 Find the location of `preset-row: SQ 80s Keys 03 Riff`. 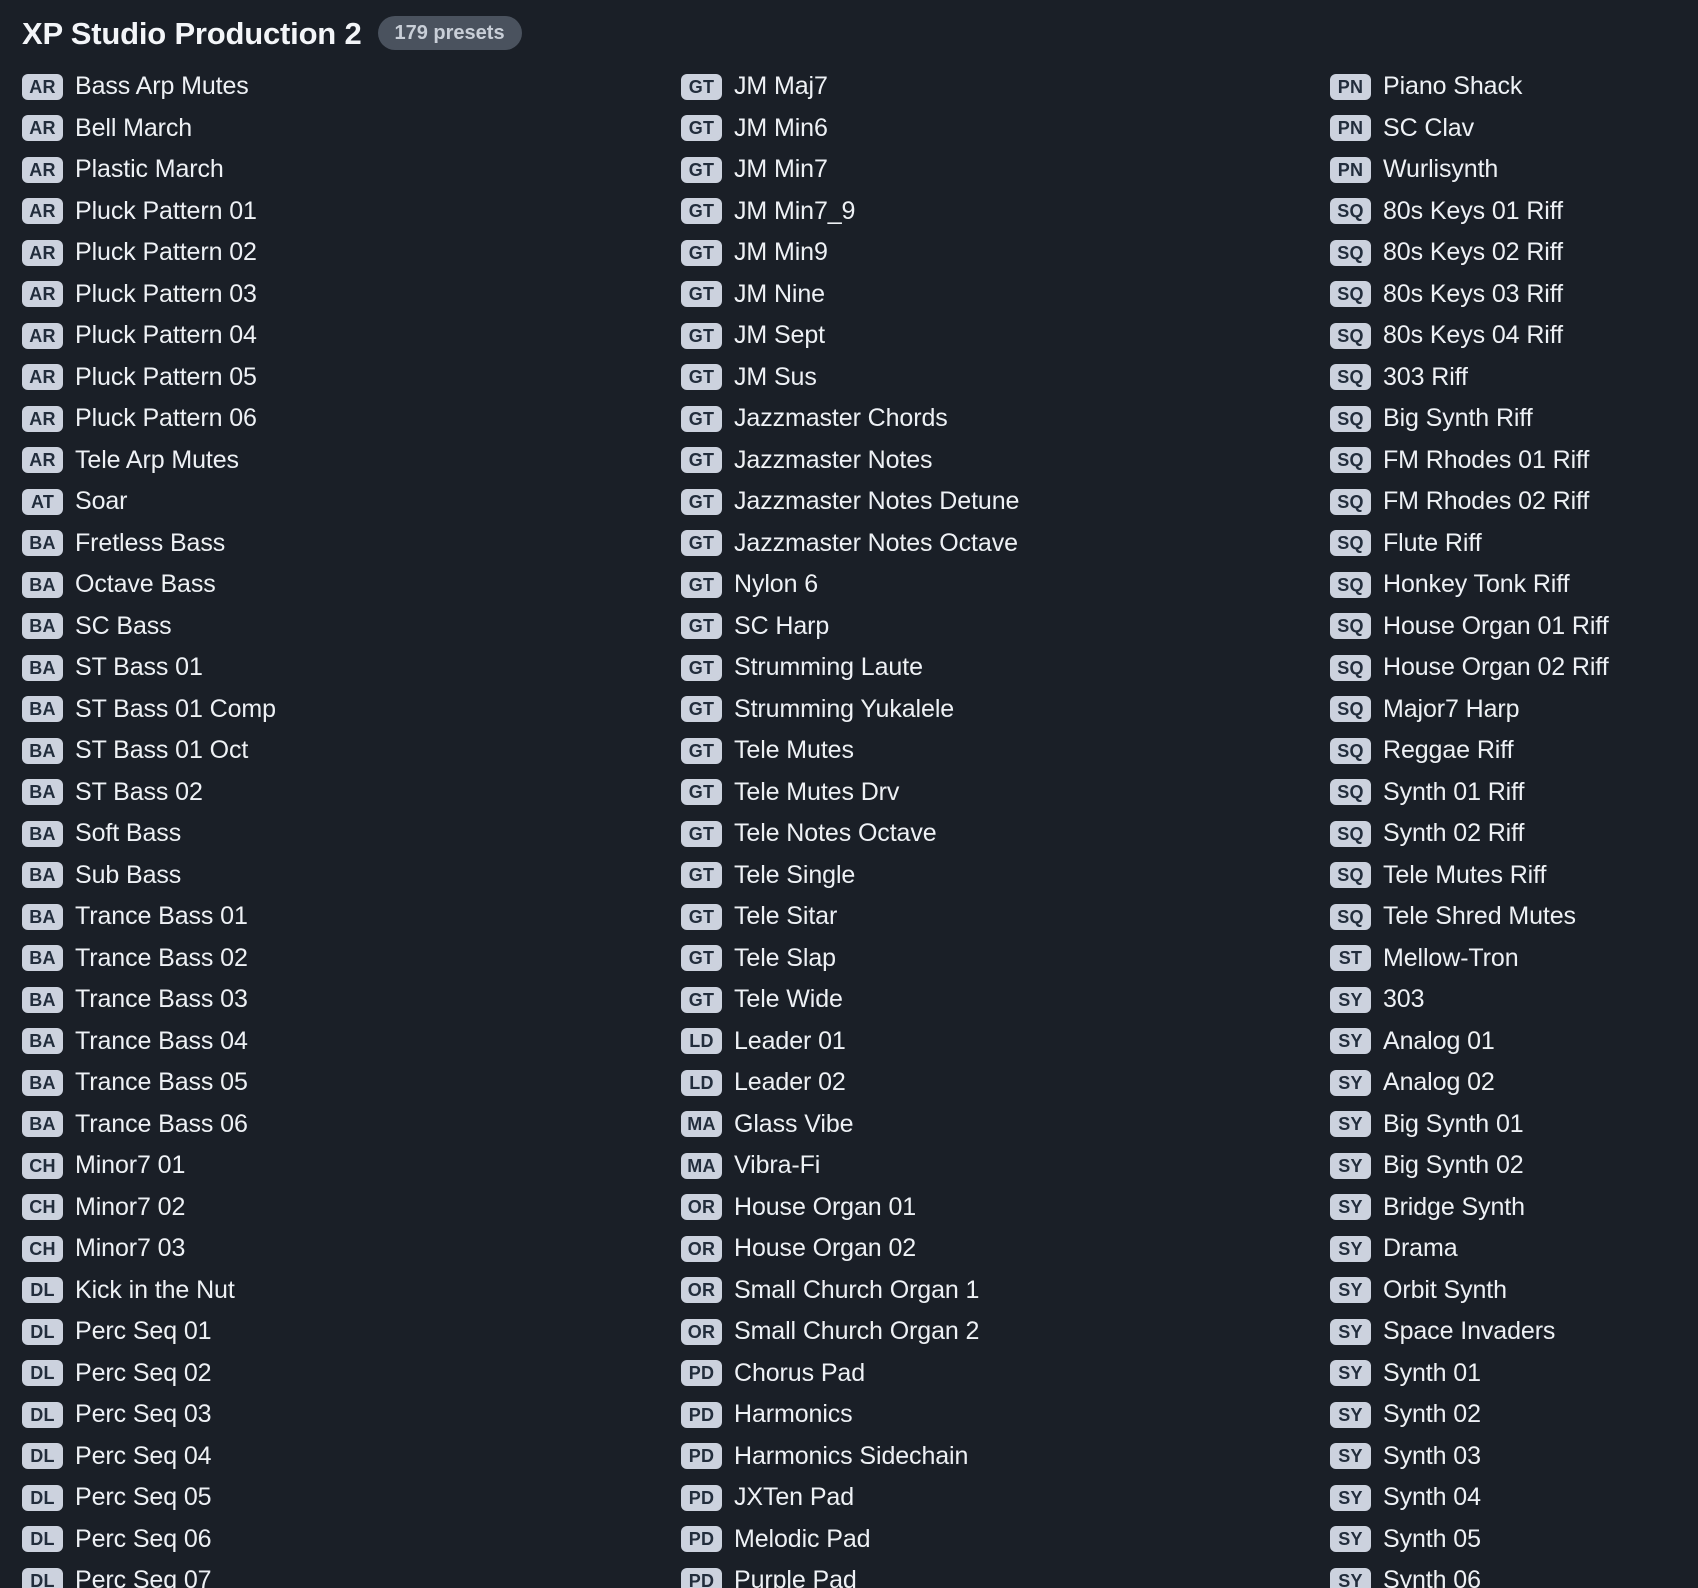

preset-row: SQ 80s Keys 03 Riff is located at coordinates (1514, 295).